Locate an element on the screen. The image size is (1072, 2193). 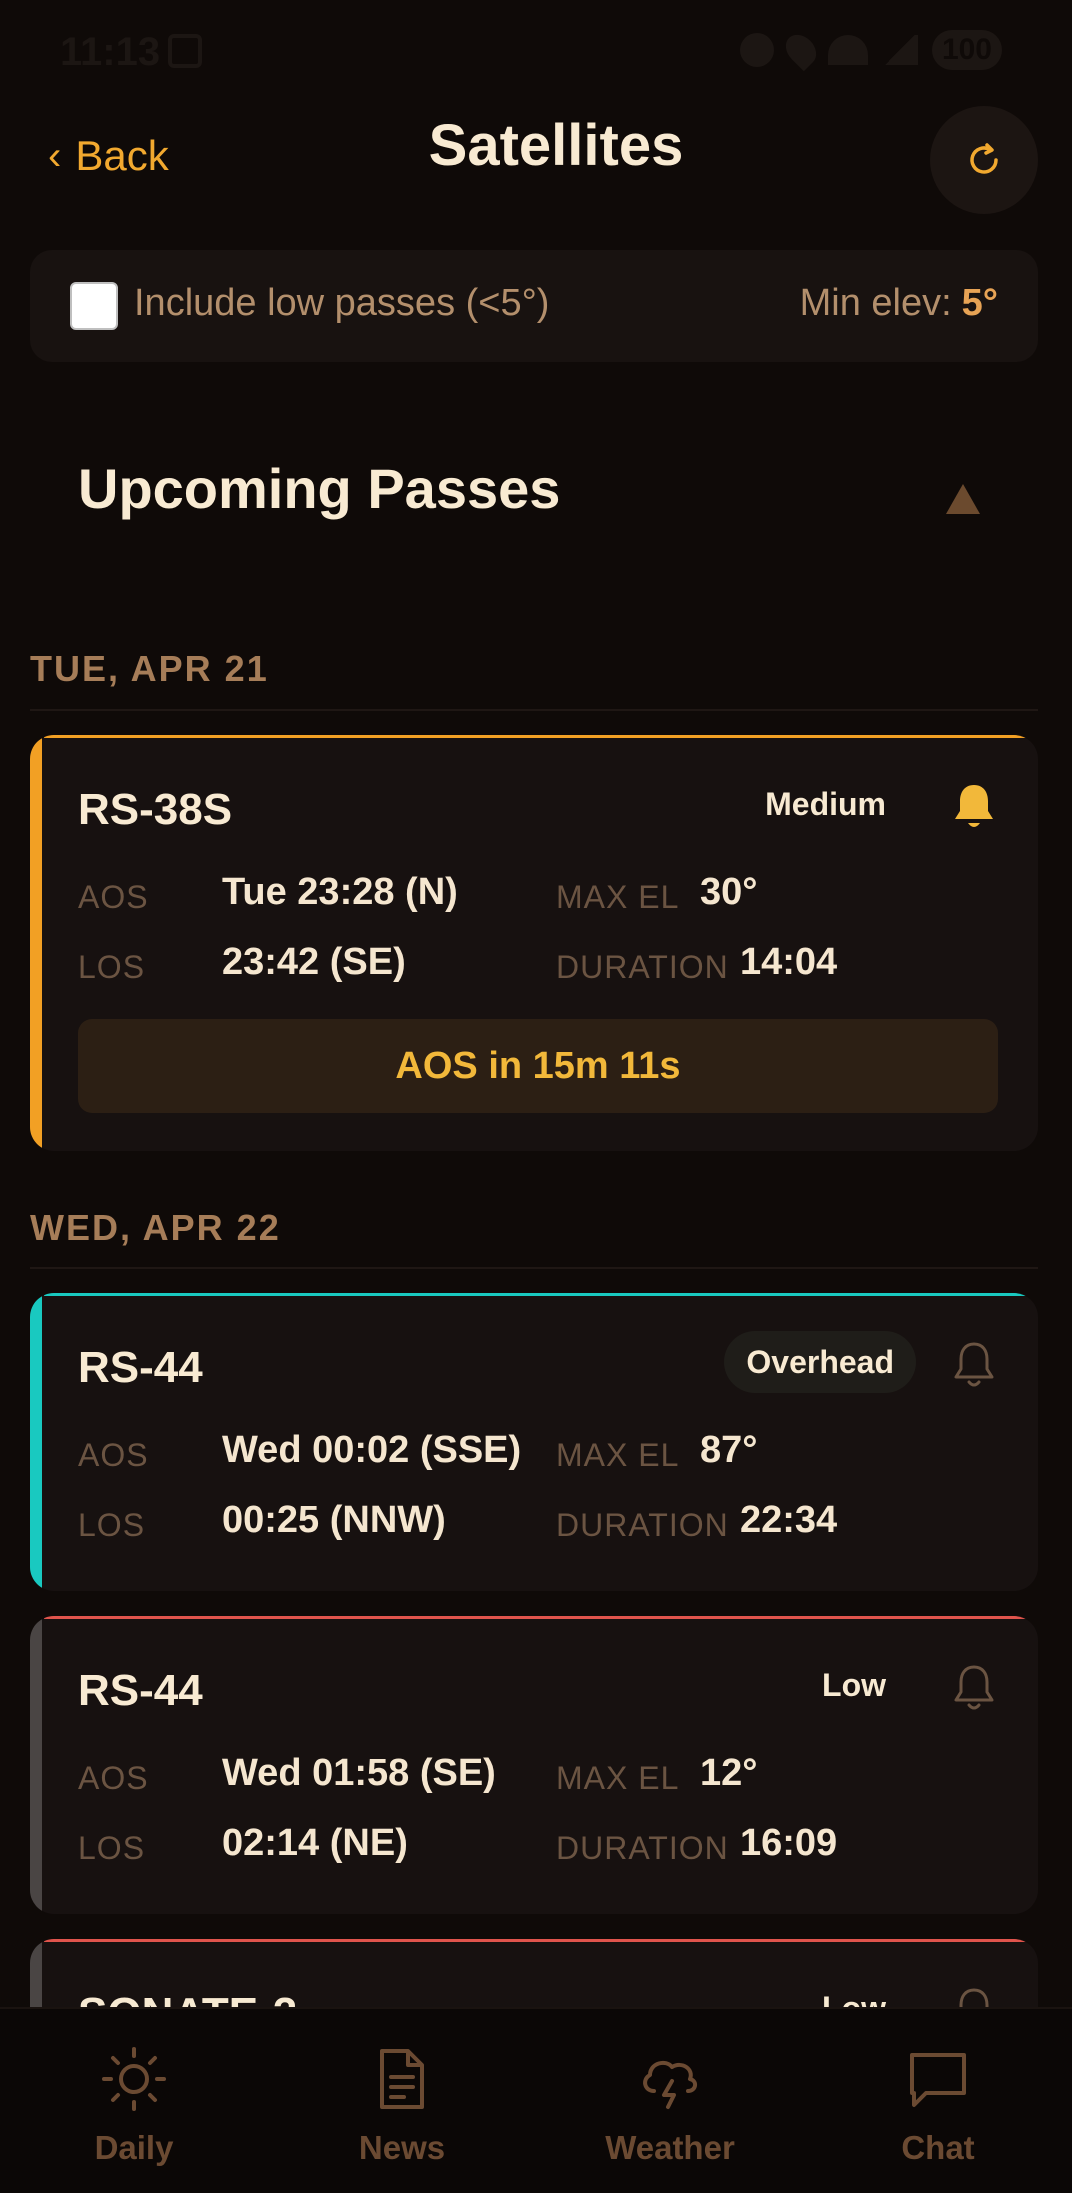
bottom-nav: Daily News Weather Chat is located at coordinates (536, 2100).